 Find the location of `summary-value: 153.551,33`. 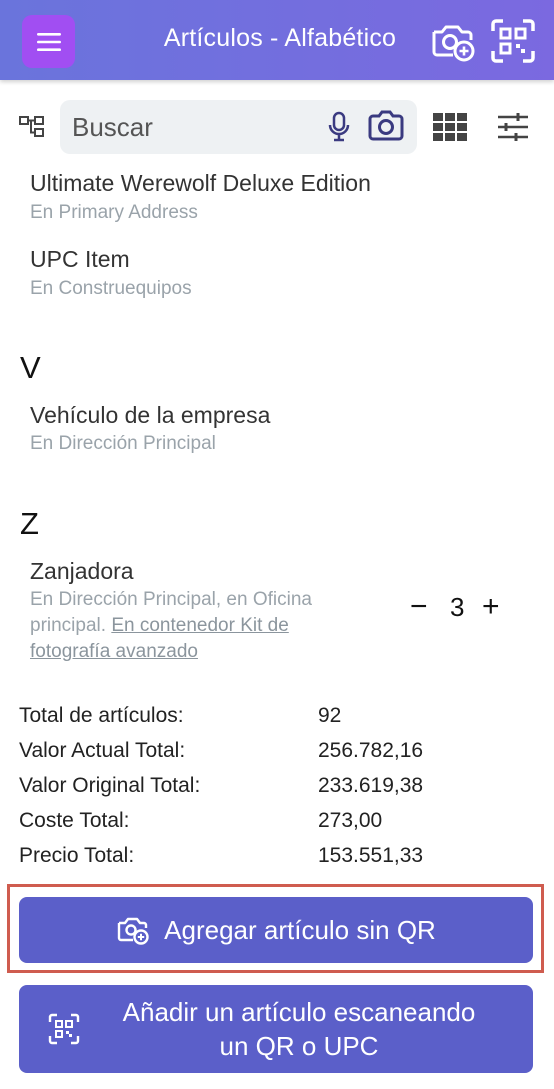

summary-value: 153.551,33 is located at coordinates (371, 855).